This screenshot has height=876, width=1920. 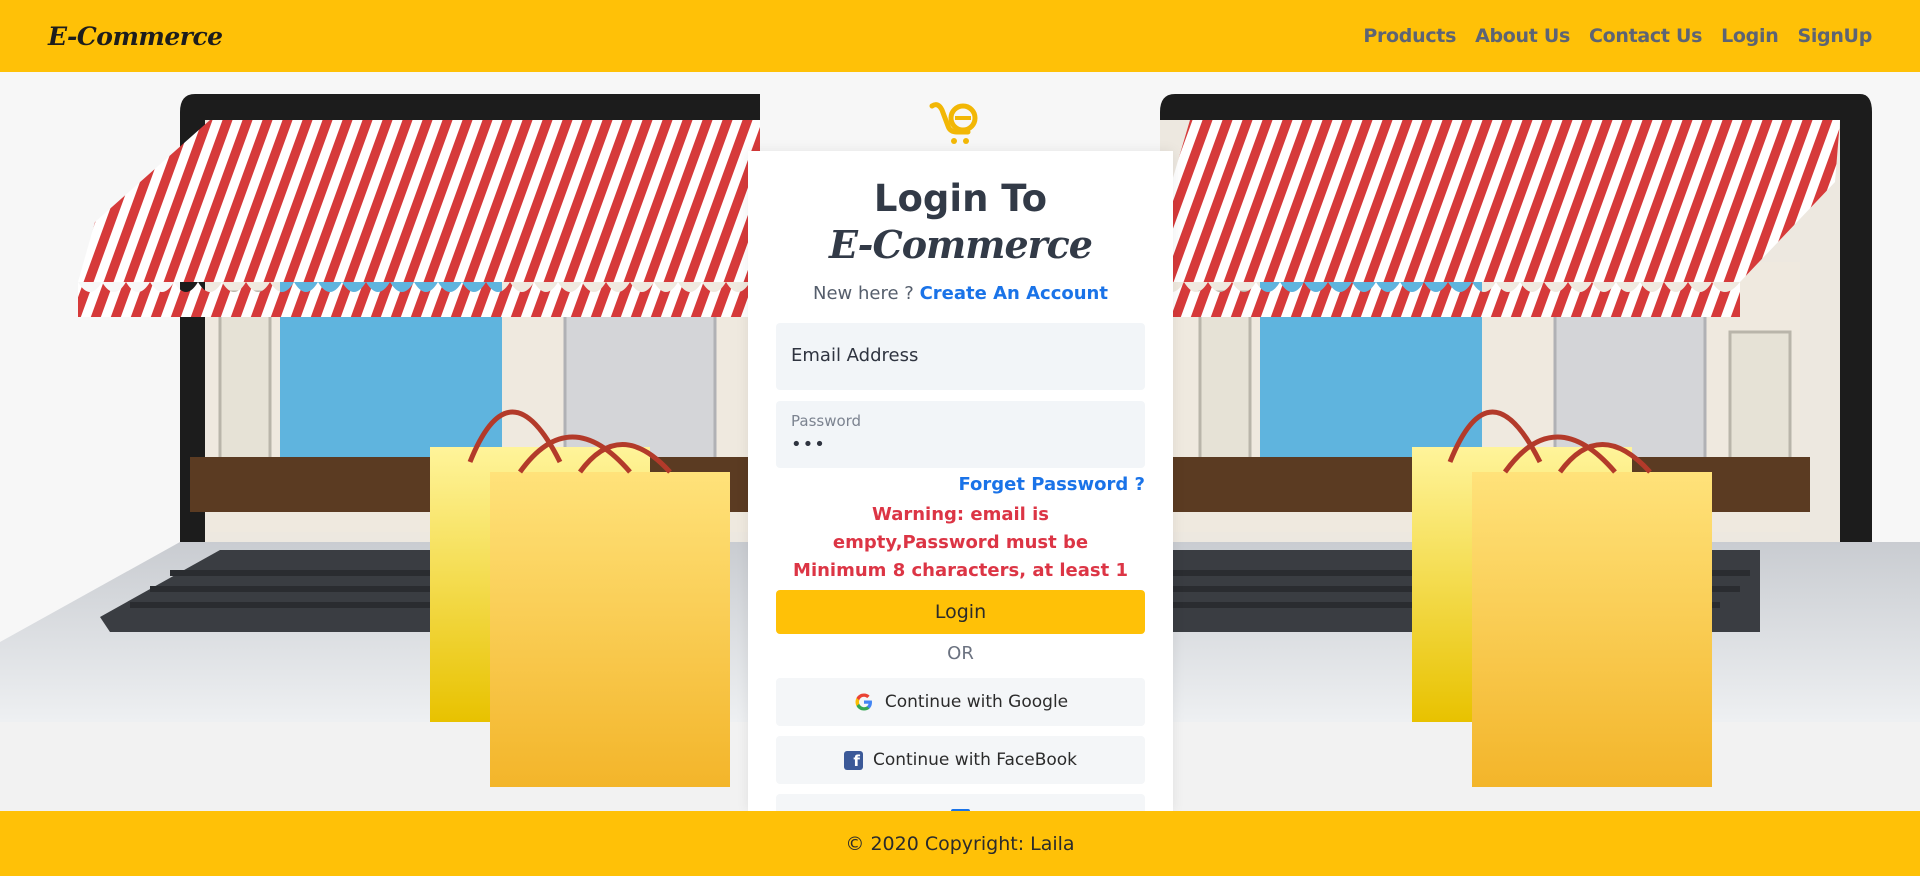 I want to click on cart-logo-icon, so click(x=953, y=123).